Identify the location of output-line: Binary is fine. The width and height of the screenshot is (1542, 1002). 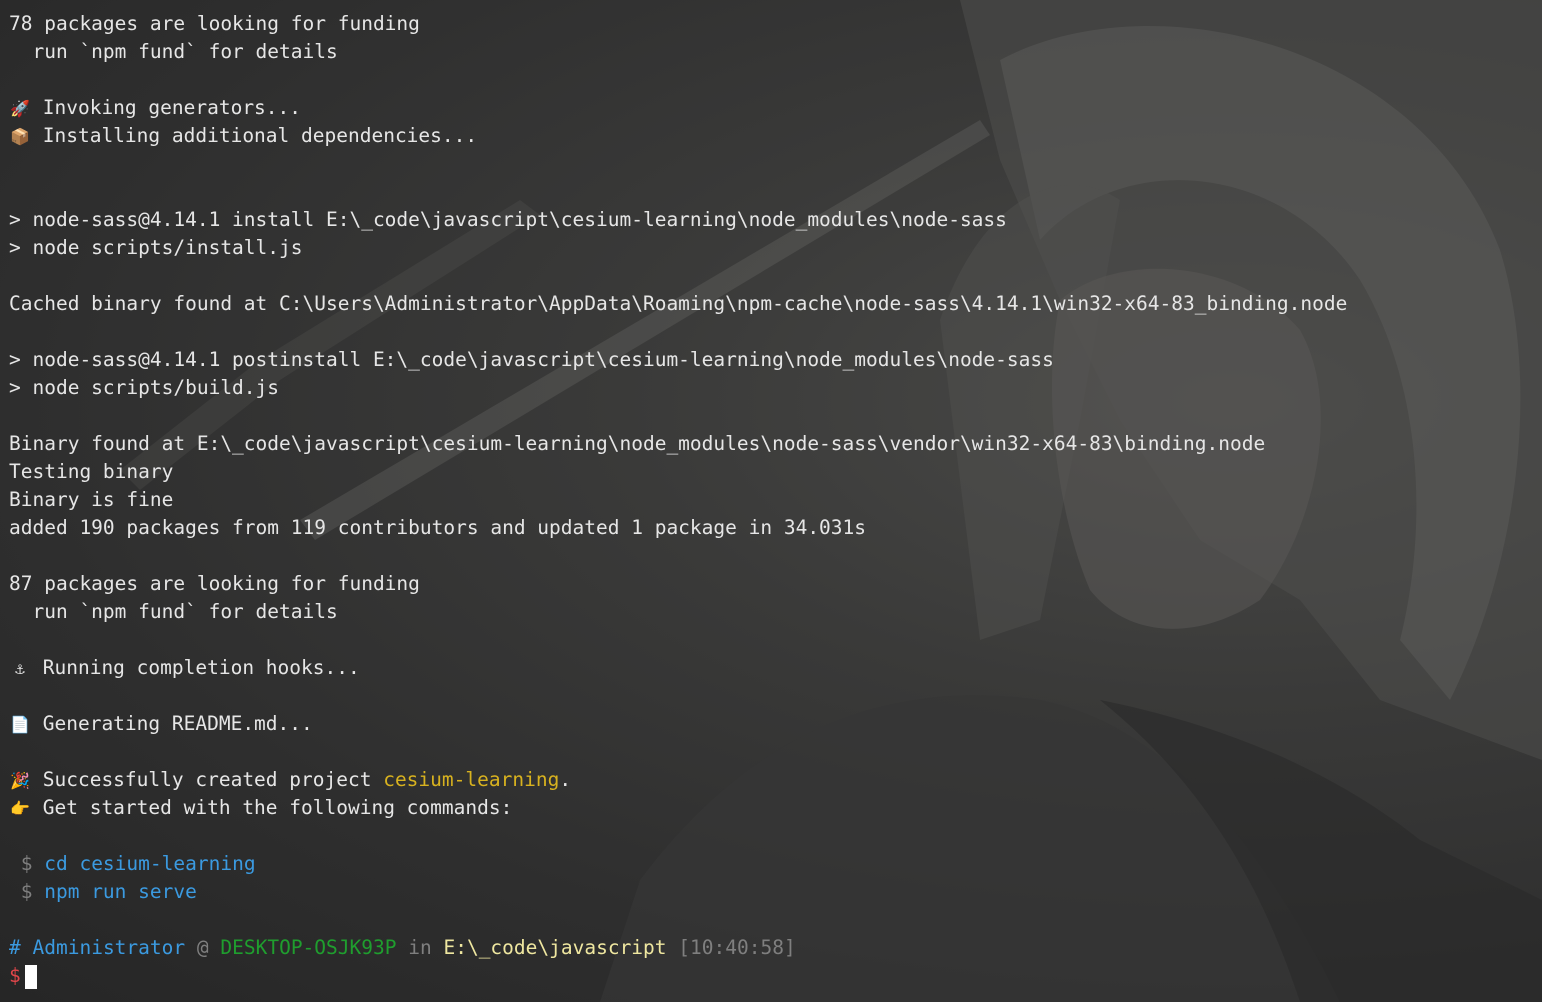
(91, 499).